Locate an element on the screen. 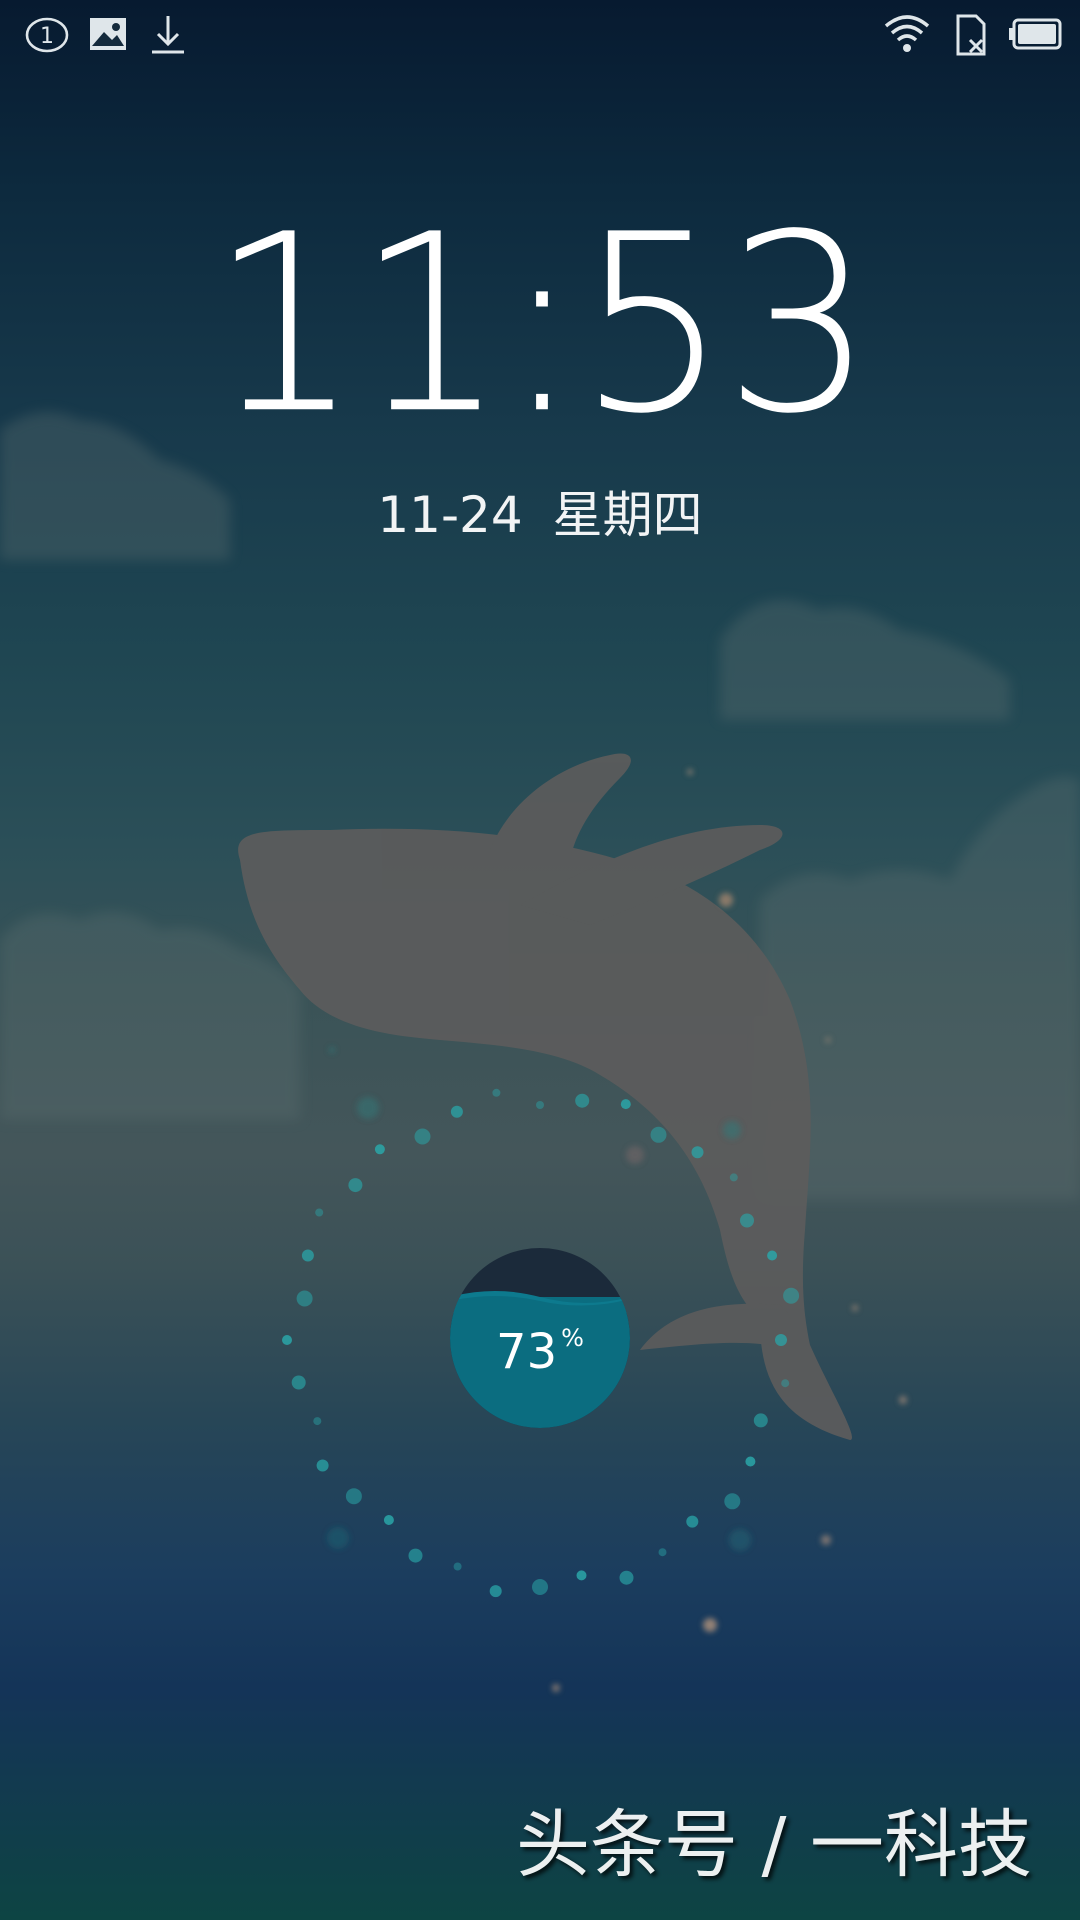 Image resolution: width=1080 pixels, height=1920 pixels. battery-level-orb: 73% is located at coordinates (540, 1338).